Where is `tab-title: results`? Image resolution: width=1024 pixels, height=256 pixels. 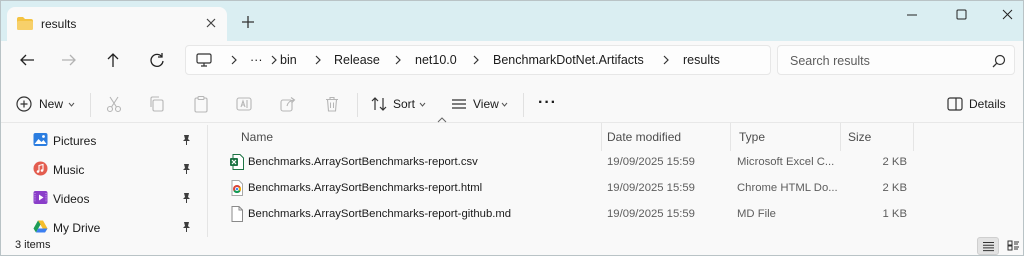 tab-title: results is located at coordinates (59, 24).